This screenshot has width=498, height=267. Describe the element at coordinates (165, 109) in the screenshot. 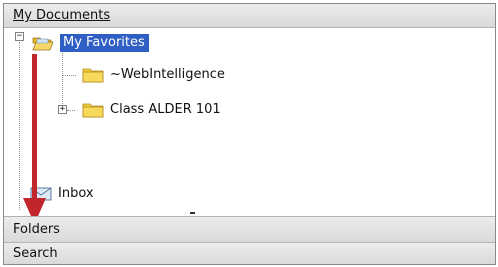

I see `class-alder-101-label: Class ALDER 101` at that location.